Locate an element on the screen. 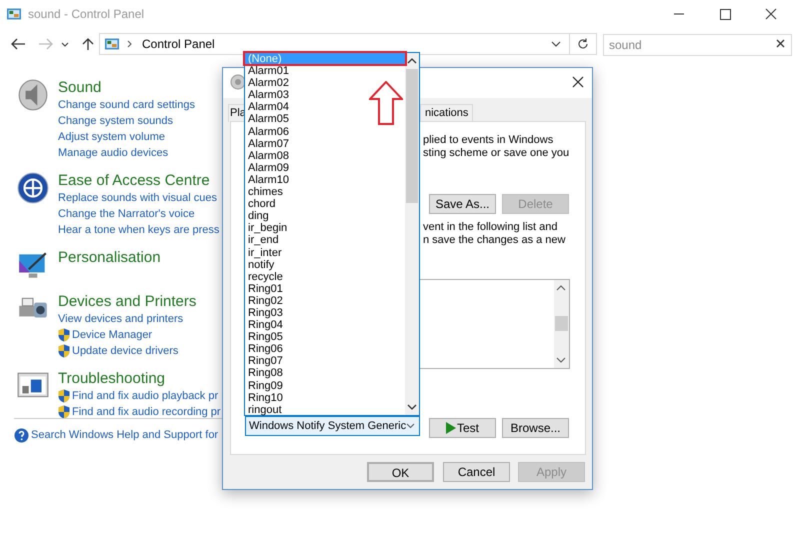 The width and height of the screenshot is (800, 546). refresh-icon is located at coordinates (583, 44).